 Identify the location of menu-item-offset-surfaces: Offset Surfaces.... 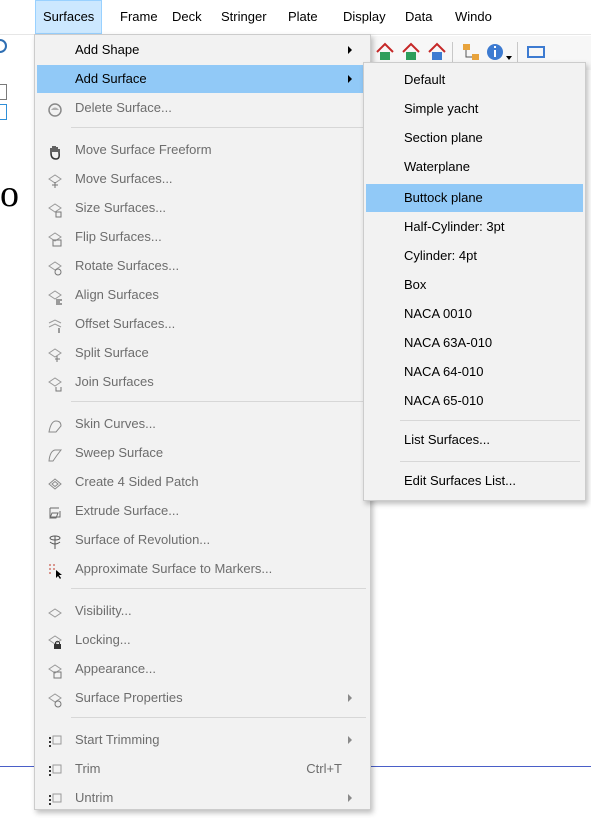
(202, 324).